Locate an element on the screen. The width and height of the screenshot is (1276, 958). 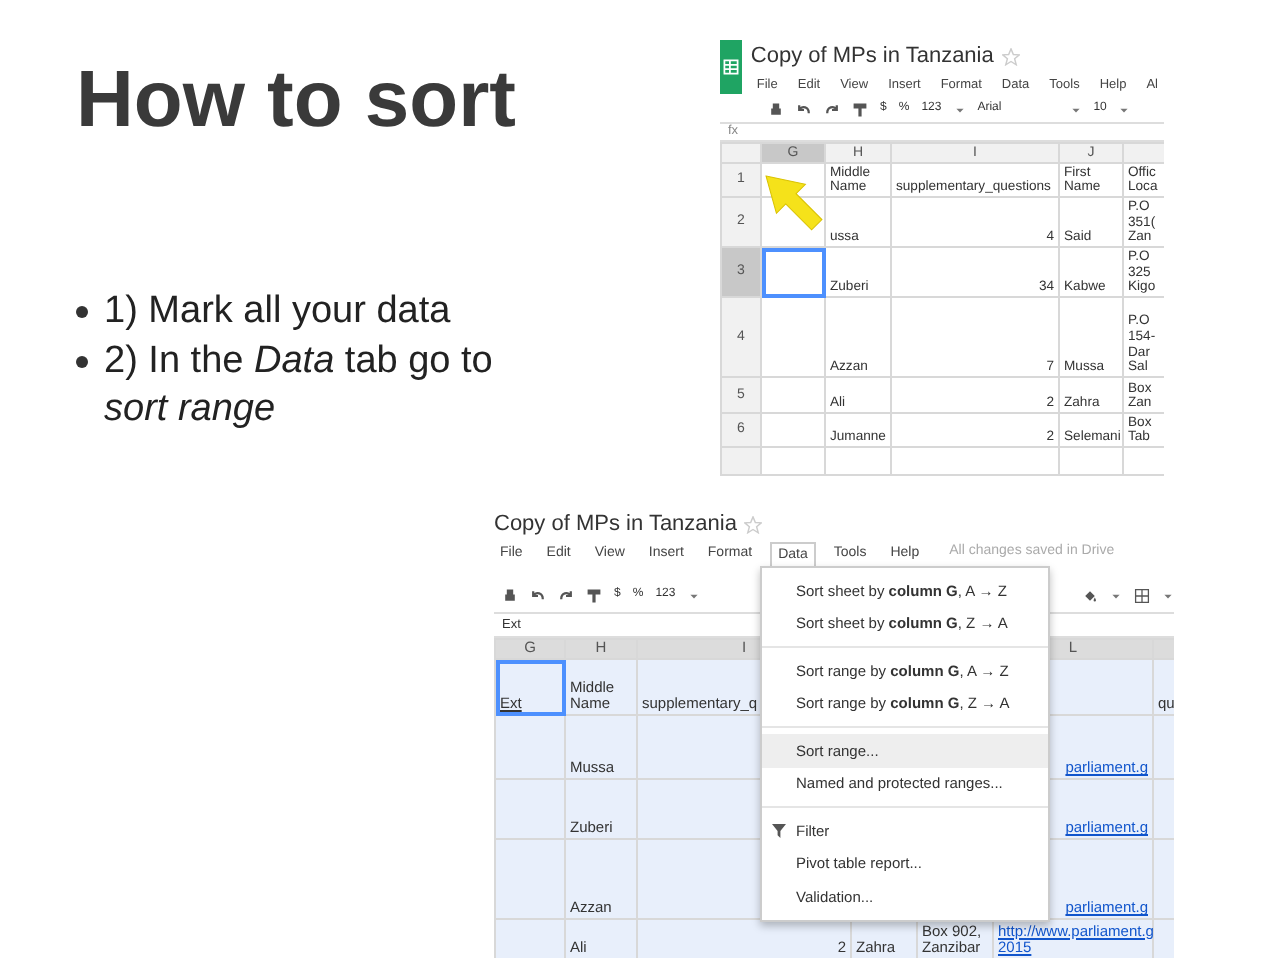
fill-color-icon is located at coordinates (1090, 595).